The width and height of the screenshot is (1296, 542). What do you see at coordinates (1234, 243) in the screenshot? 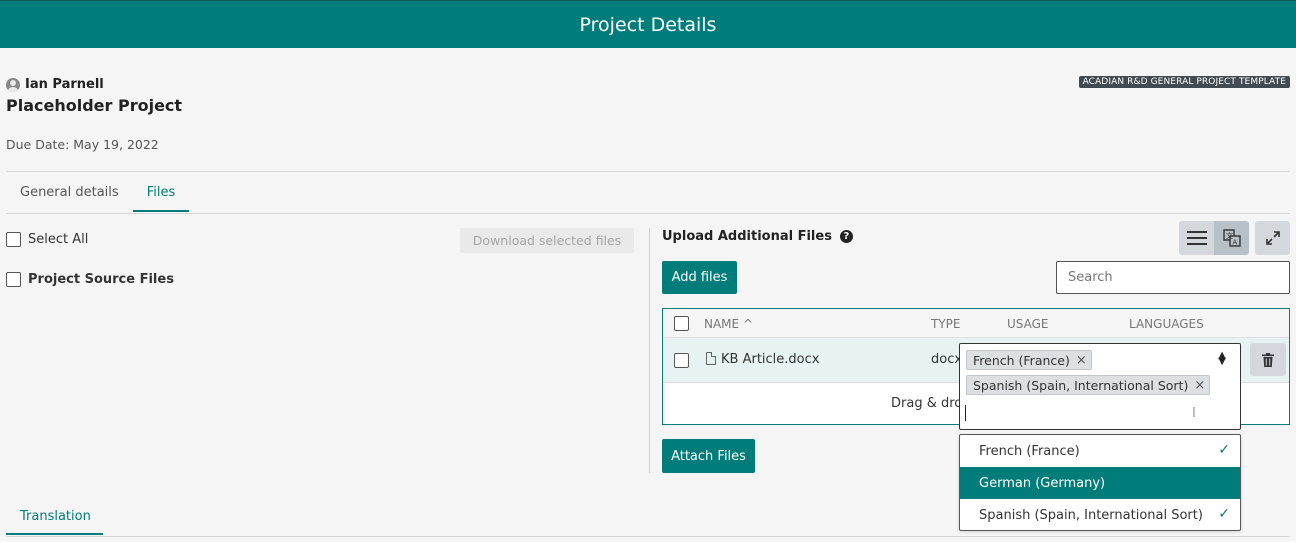
I see `svg-text: A` at bounding box center [1234, 243].